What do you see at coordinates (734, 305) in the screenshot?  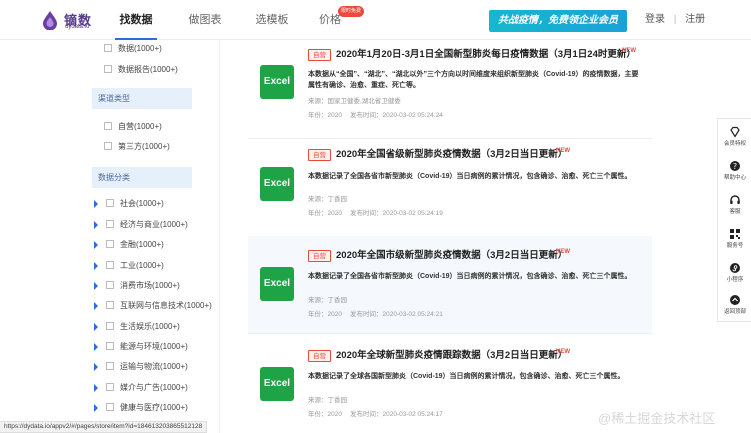 I see `back-to-top-button: 返回顶部` at bounding box center [734, 305].